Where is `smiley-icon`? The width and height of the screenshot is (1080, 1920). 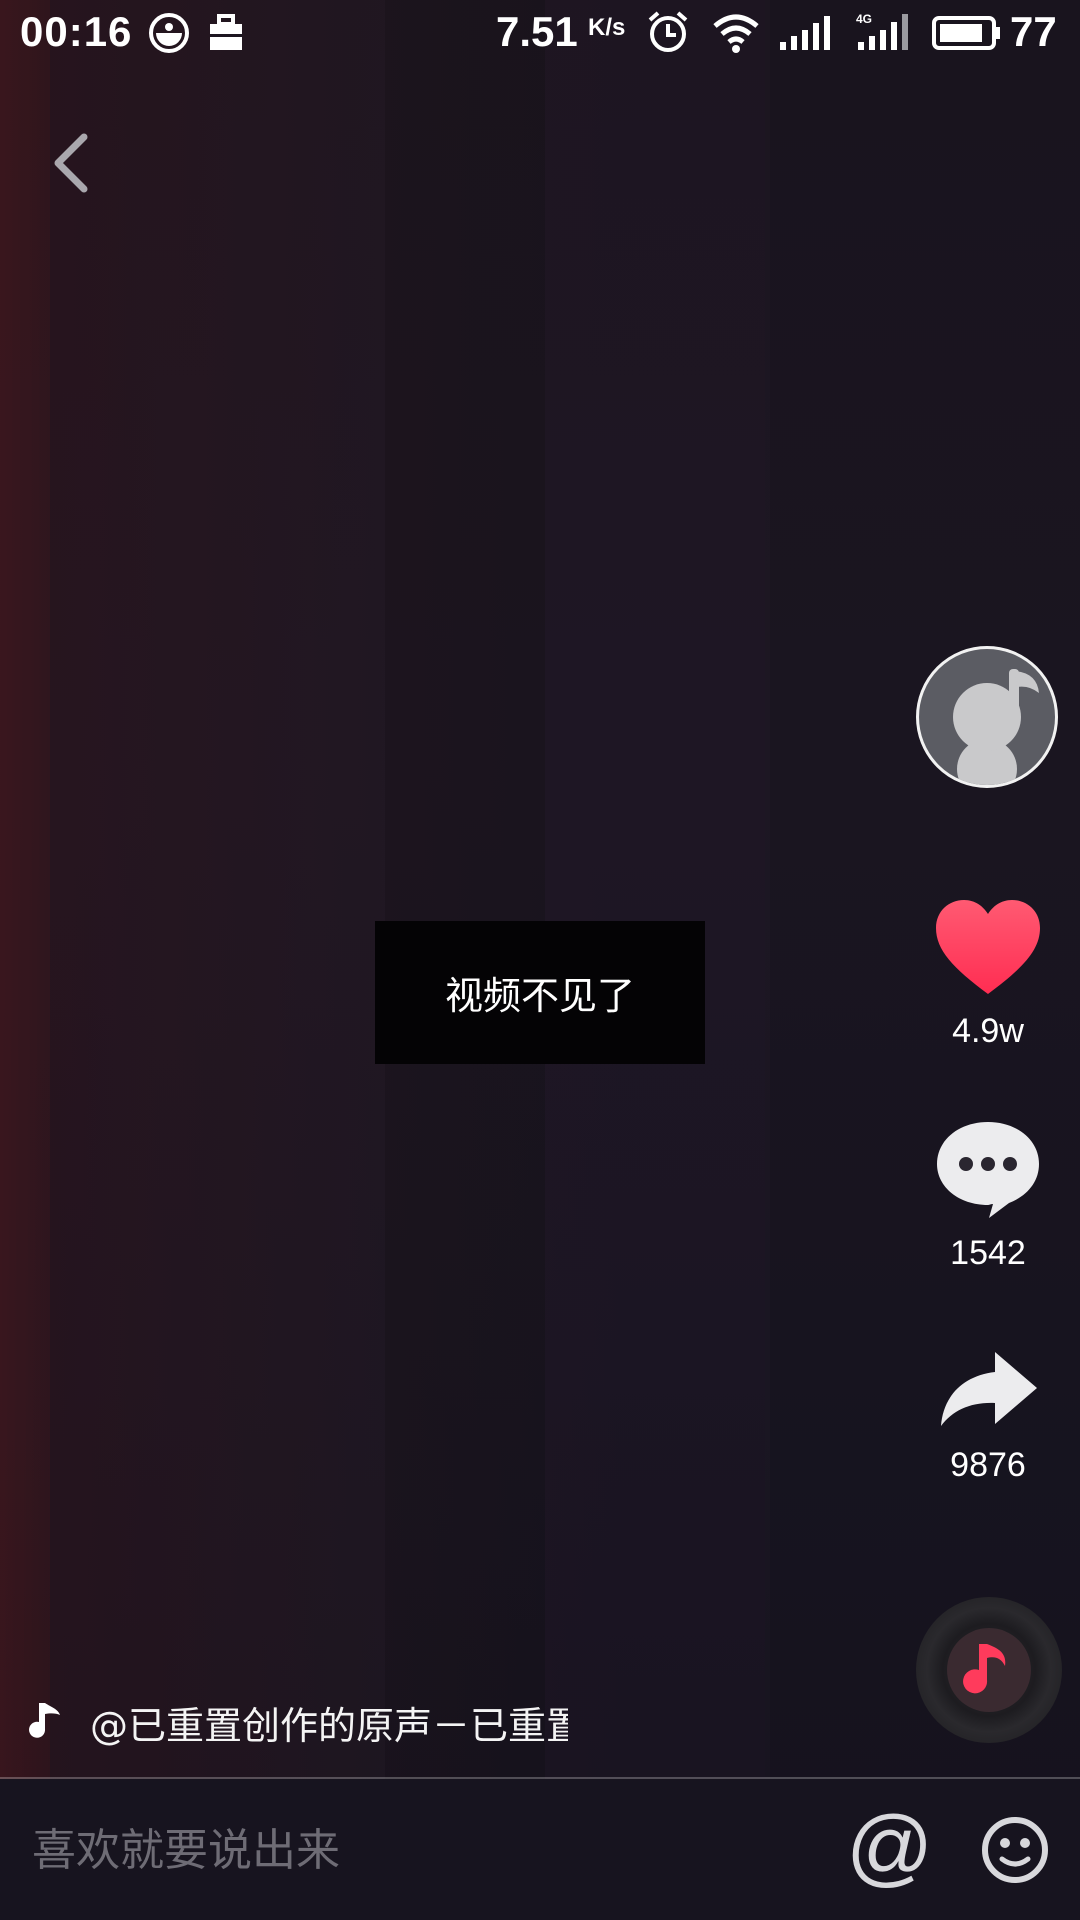 smiley-icon is located at coordinates (1015, 1850).